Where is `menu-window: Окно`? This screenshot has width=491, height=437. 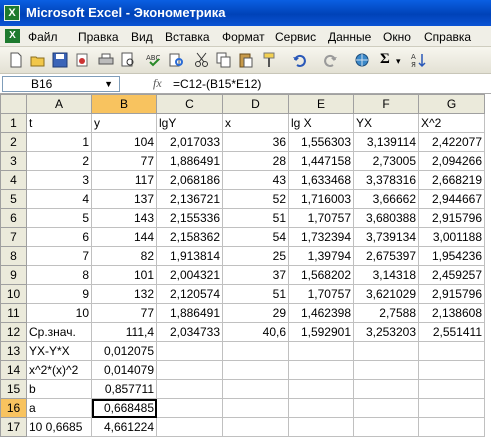
menu-window: Окно is located at coordinates (397, 37).